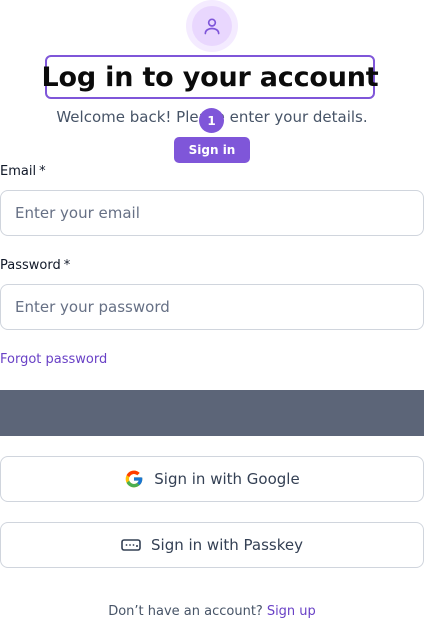  I want to click on forgot-password-link: Forgot password, so click(53, 359).